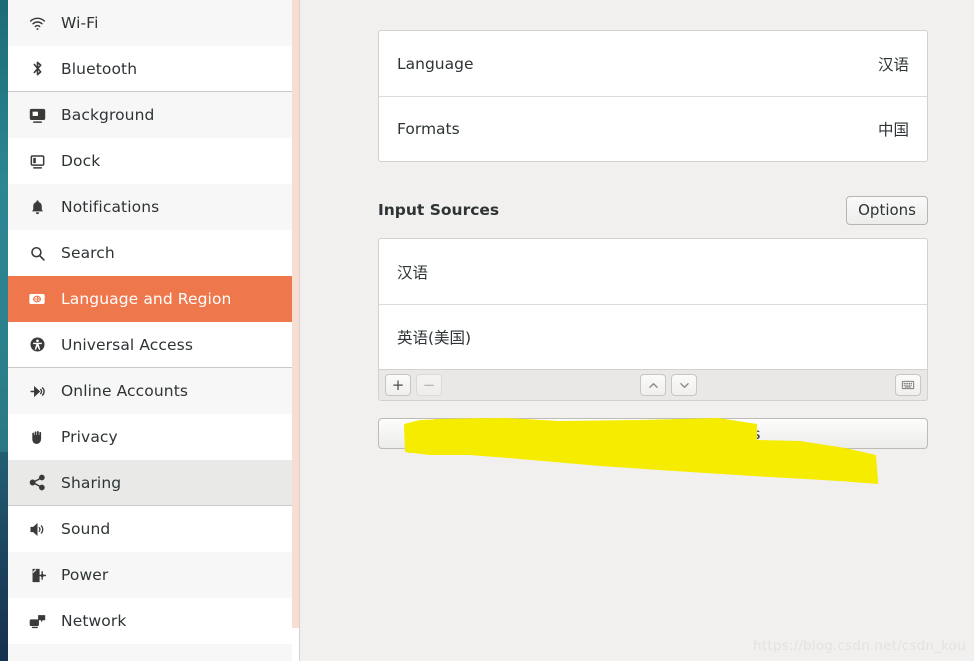 The width and height of the screenshot is (974, 661). I want to click on keyboard-icon, so click(908, 385).